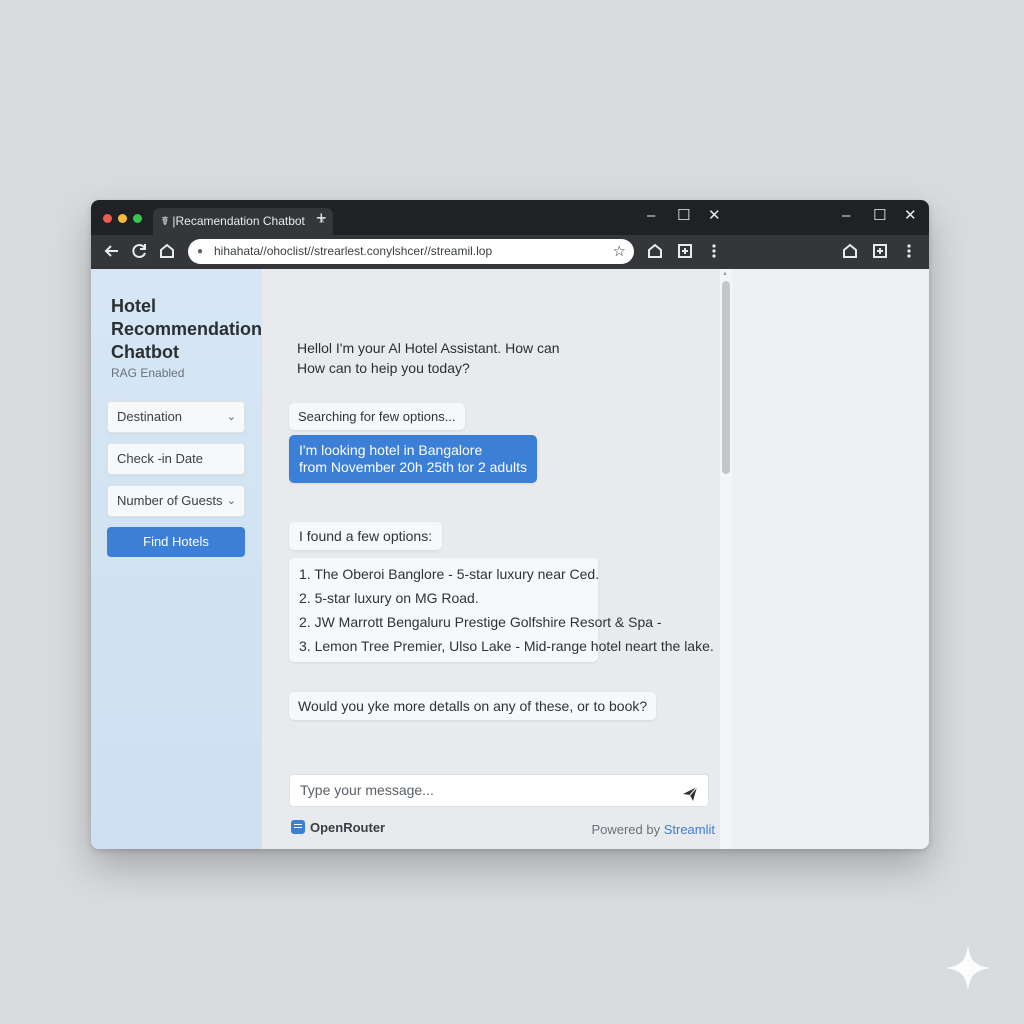 This screenshot has height=1024, width=1024. Describe the element at coordinates (968, 968) in the screenshot. I see `sparkle-icon` at that location.